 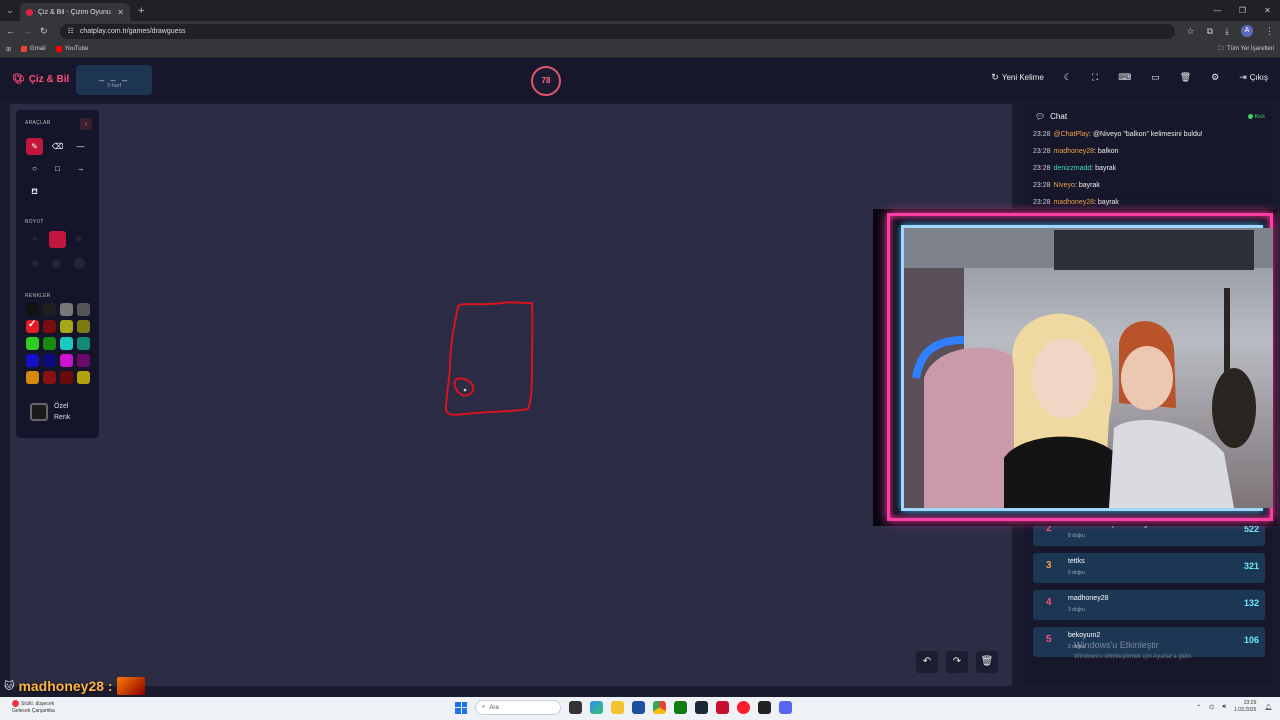 I want to click on back-icon: ←, so click(x=10, y=31).